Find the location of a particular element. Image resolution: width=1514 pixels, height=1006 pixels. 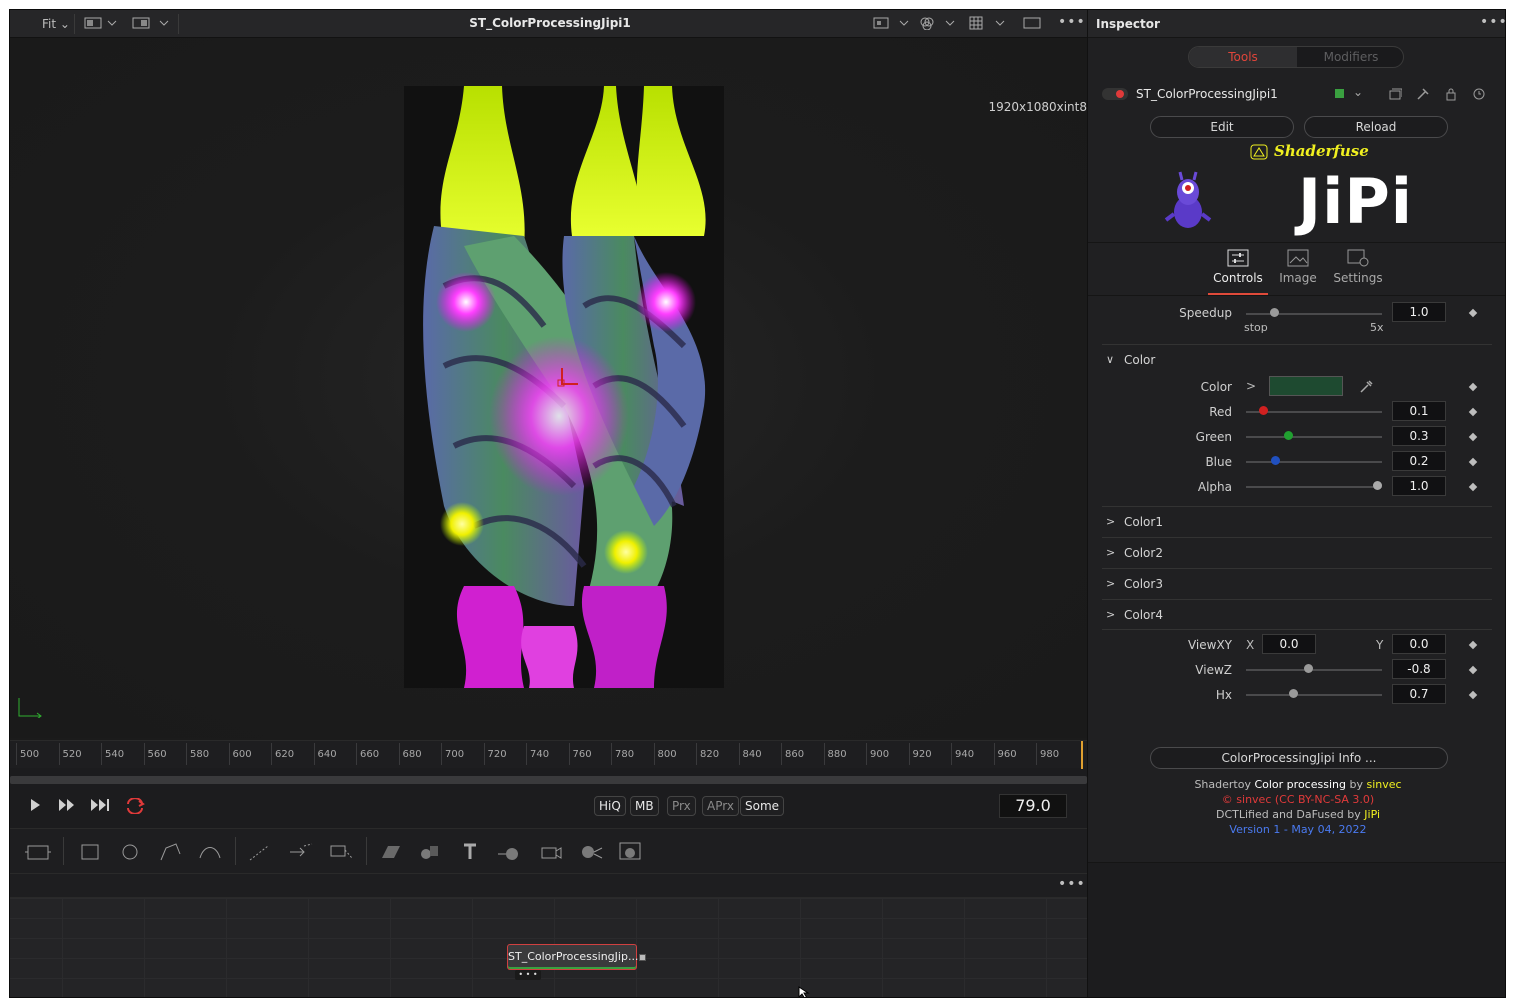

tab-image: Image is located at coordinates (1298, 267).